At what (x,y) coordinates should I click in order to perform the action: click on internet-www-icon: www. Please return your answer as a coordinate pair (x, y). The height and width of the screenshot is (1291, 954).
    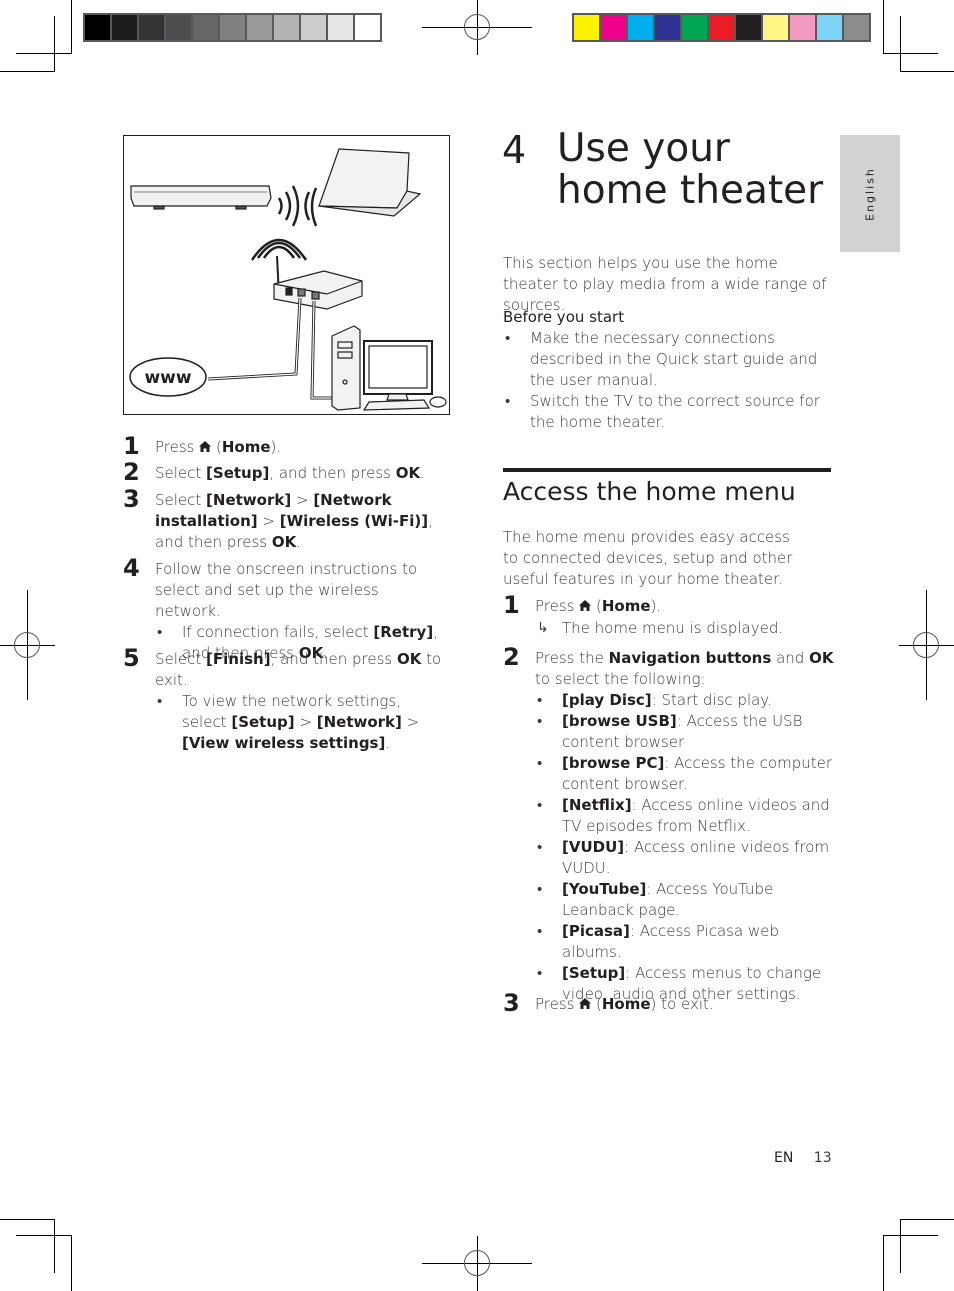
    Looking at the image, I should click on (168, 377).